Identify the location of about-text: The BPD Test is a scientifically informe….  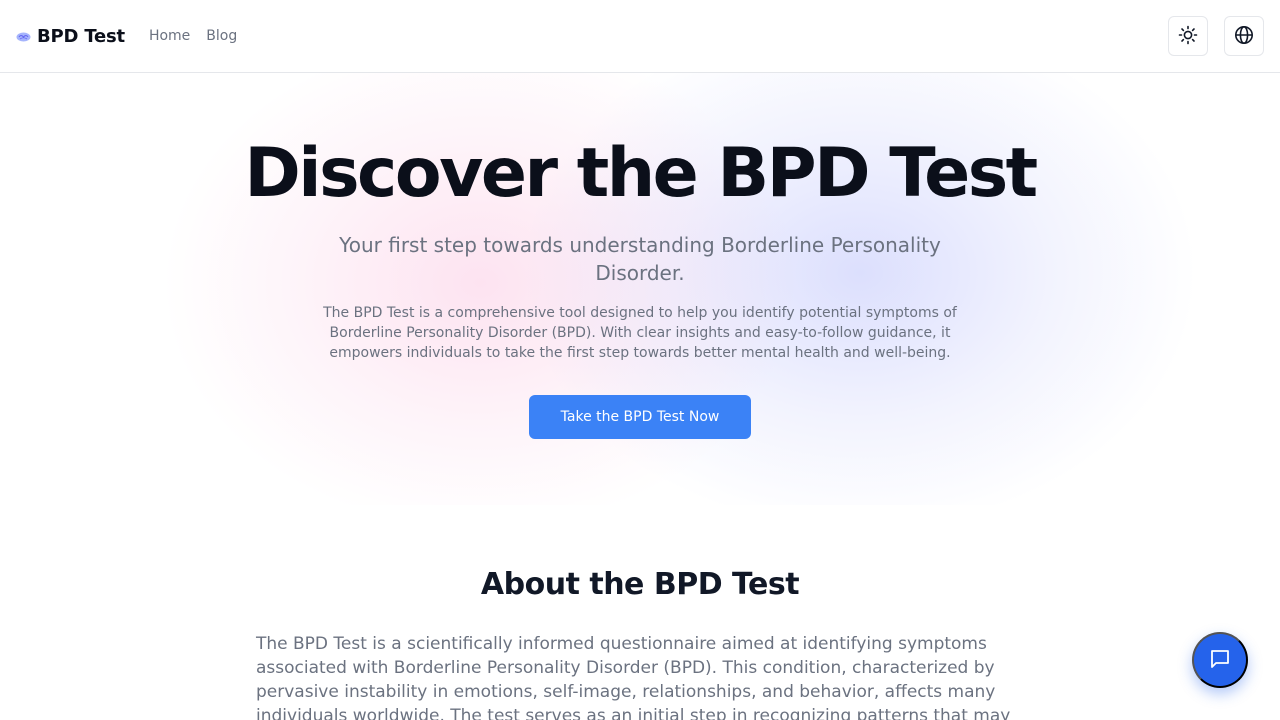
(633, 677).